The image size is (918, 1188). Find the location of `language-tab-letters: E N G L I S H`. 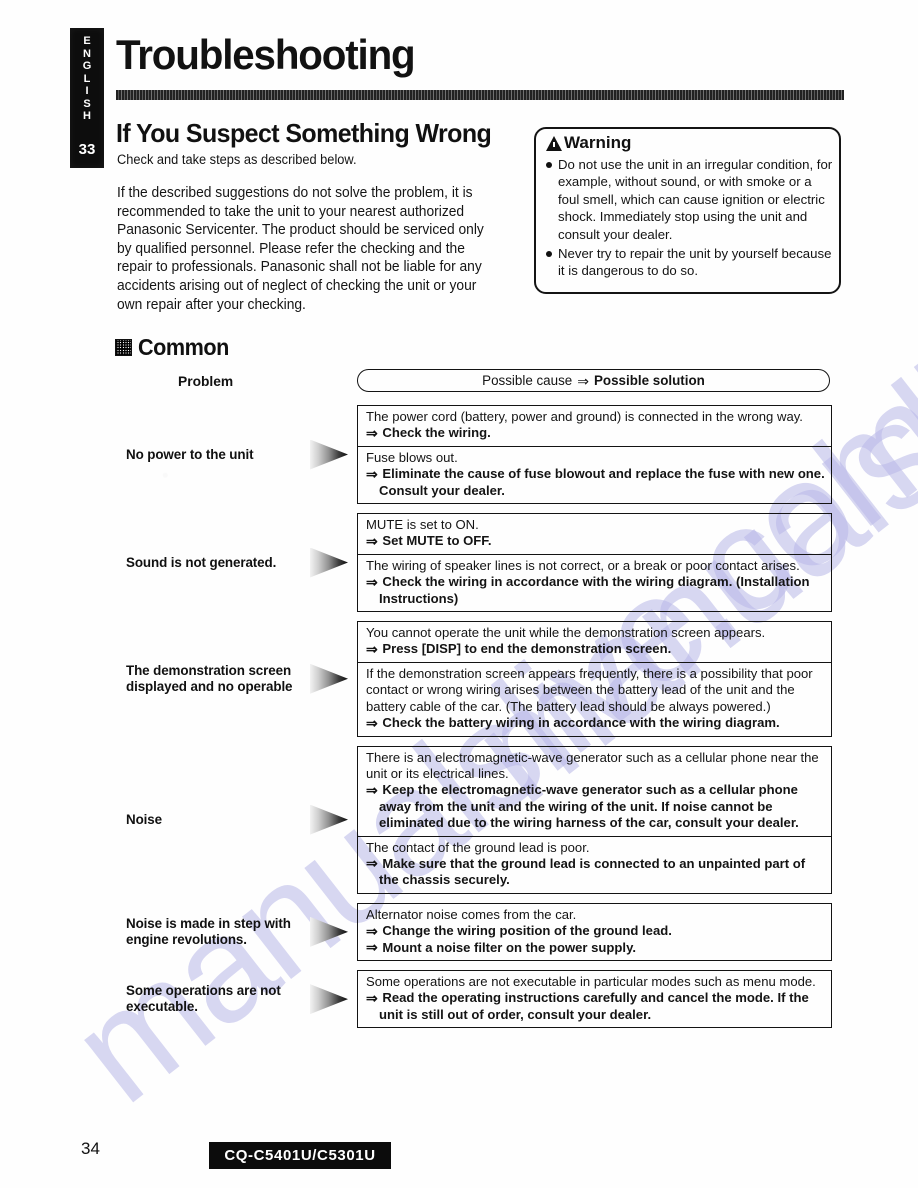

language-tab-letters: E N G L I S H is located at coordinates (87, 79).